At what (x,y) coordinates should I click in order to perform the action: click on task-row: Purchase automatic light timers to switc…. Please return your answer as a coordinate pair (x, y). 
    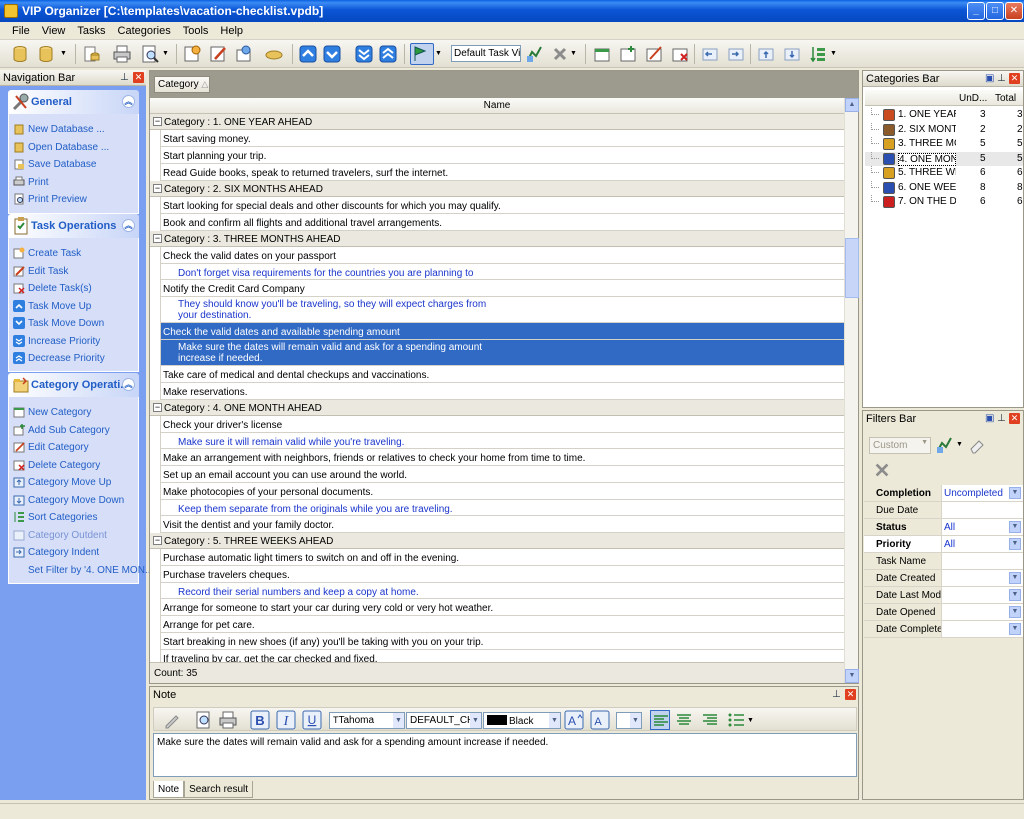
    Looking at the image, I should click on (502, 557).